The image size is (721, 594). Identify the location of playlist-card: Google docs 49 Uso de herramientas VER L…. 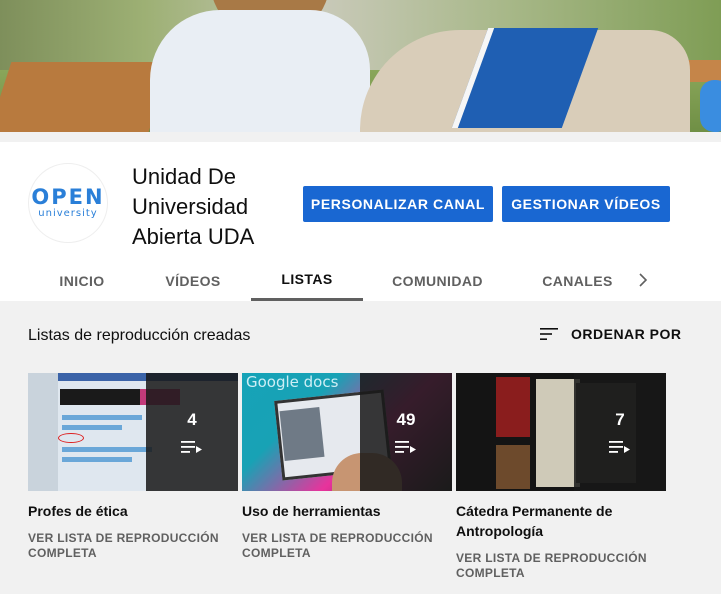
(347, 467).